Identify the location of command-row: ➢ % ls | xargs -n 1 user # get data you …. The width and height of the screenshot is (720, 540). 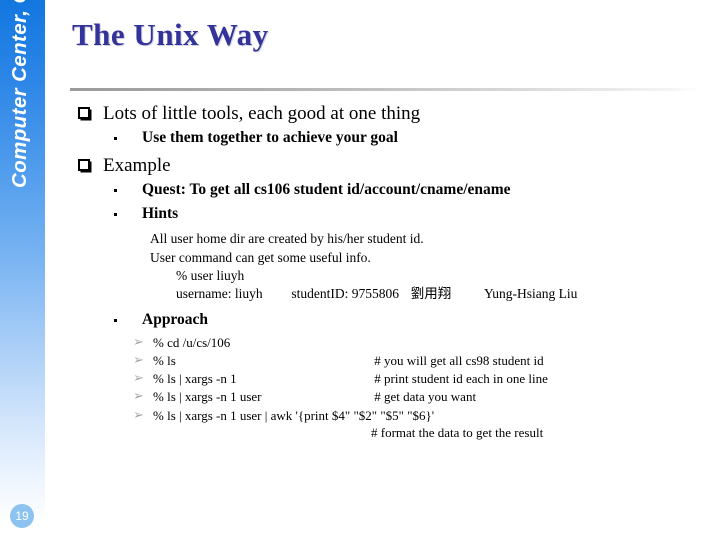
(392, 397).